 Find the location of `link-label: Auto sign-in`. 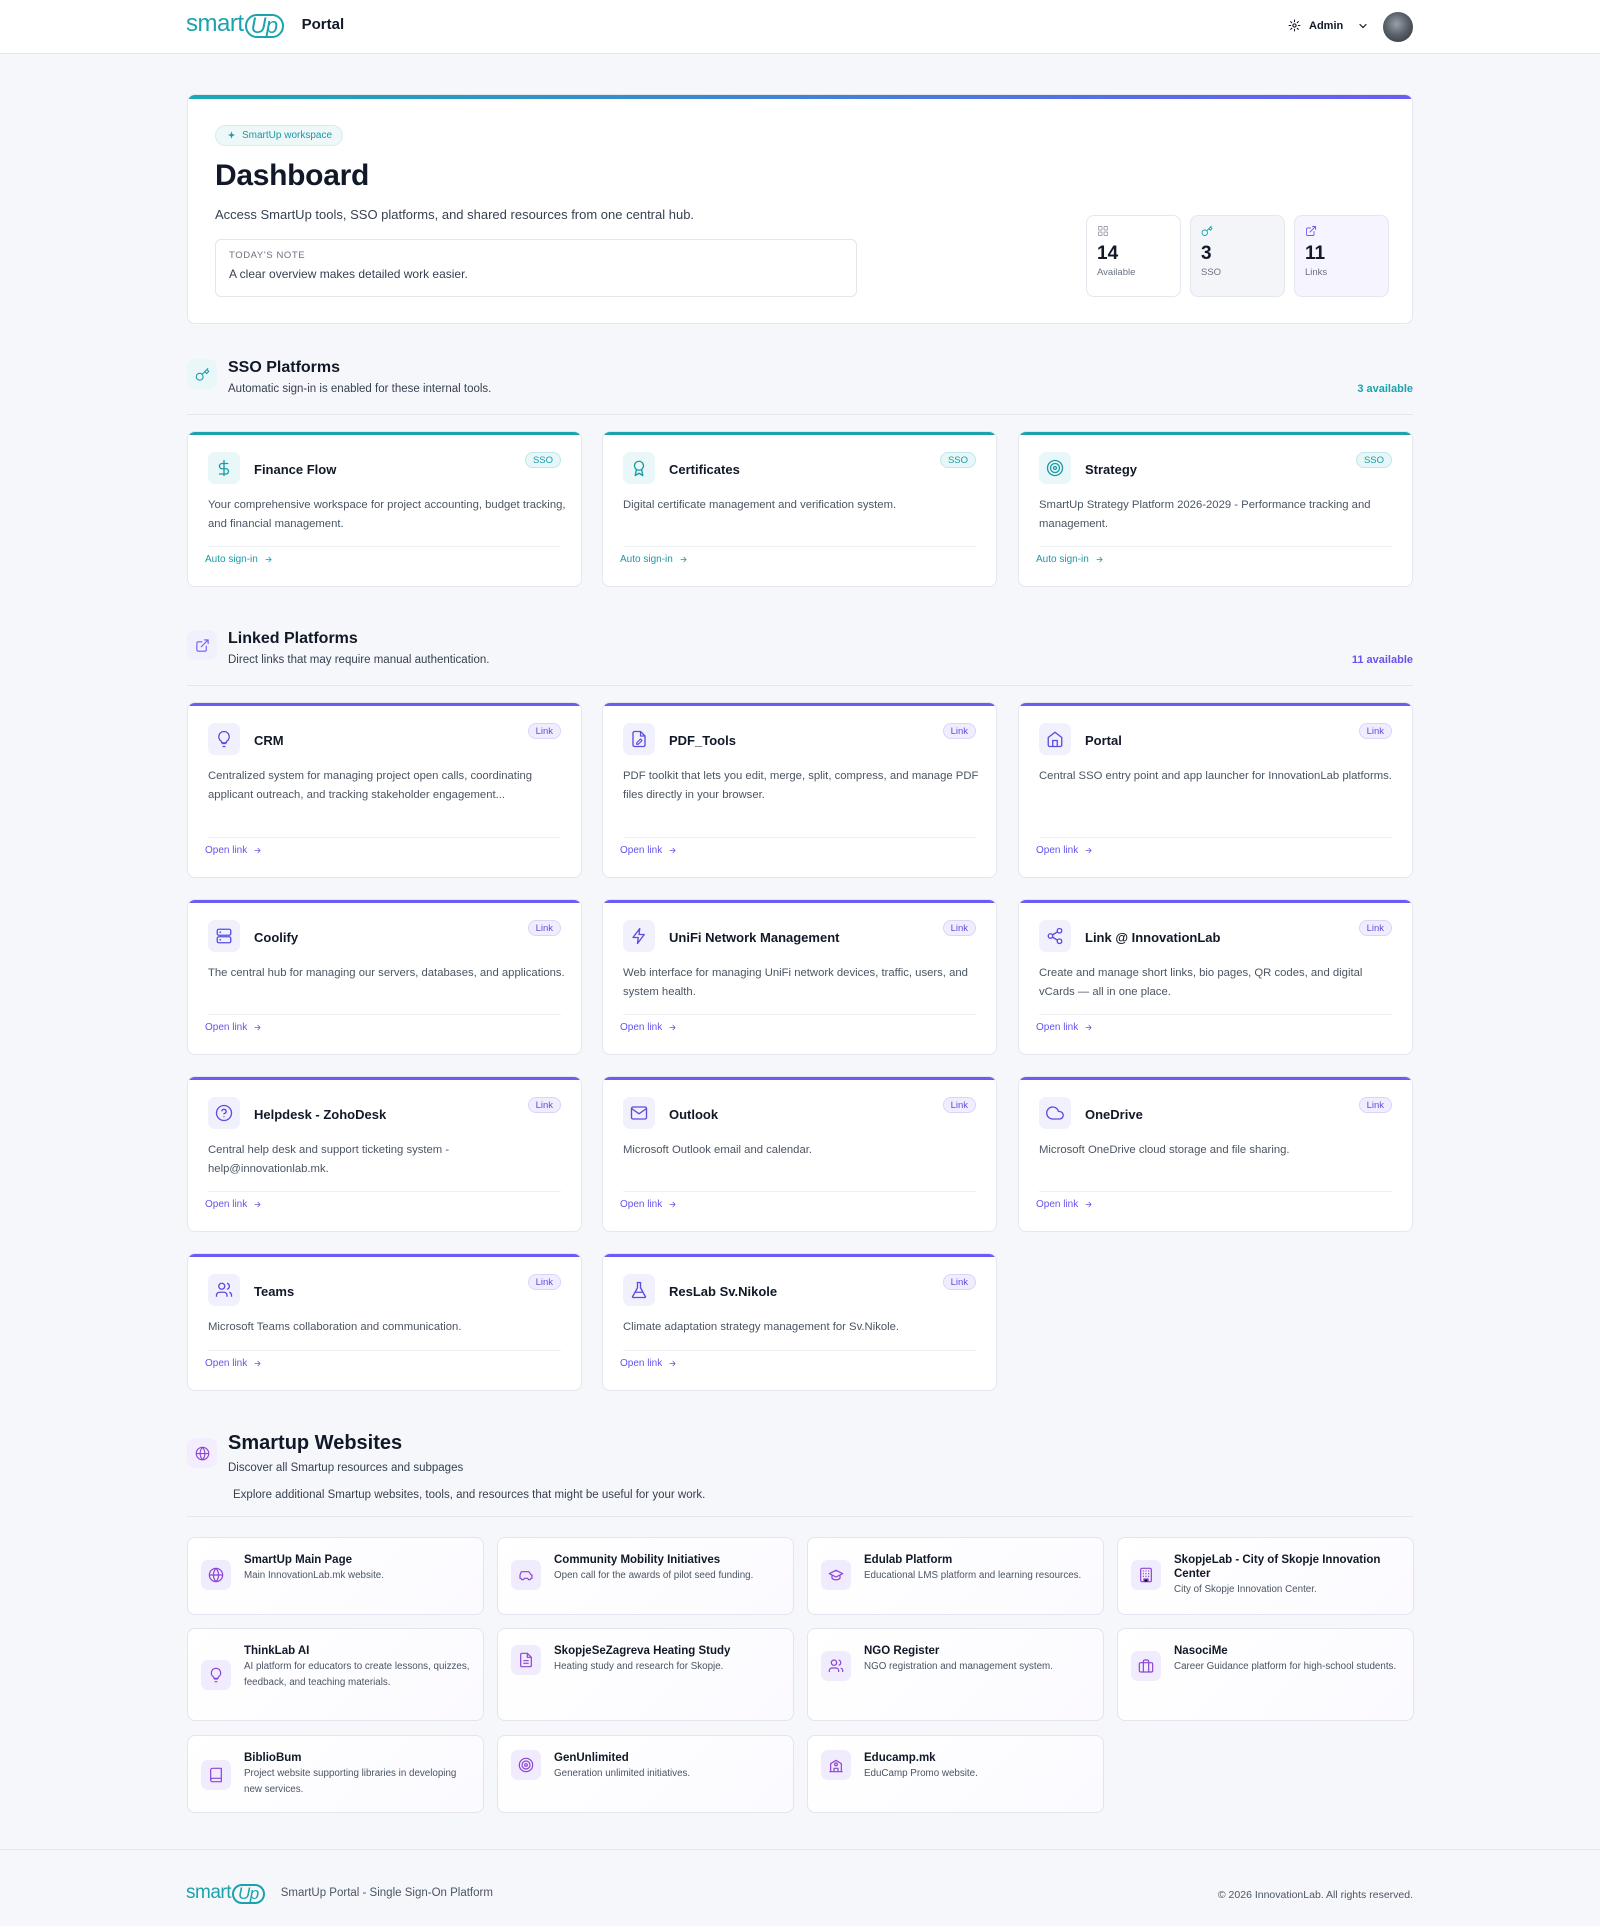

link-label: Auto sign-in is located at coordinates (1062, 559).